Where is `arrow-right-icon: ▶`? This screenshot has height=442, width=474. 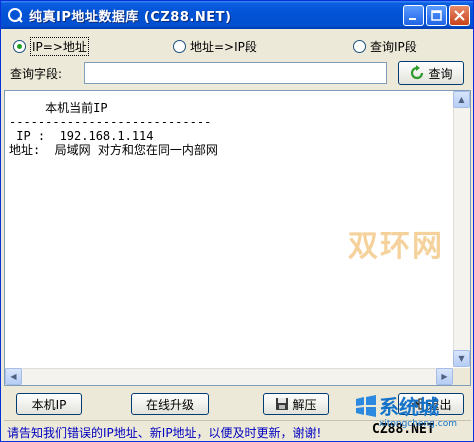 arrow-right-icon: ▶ is located at coordinates (444, 376).